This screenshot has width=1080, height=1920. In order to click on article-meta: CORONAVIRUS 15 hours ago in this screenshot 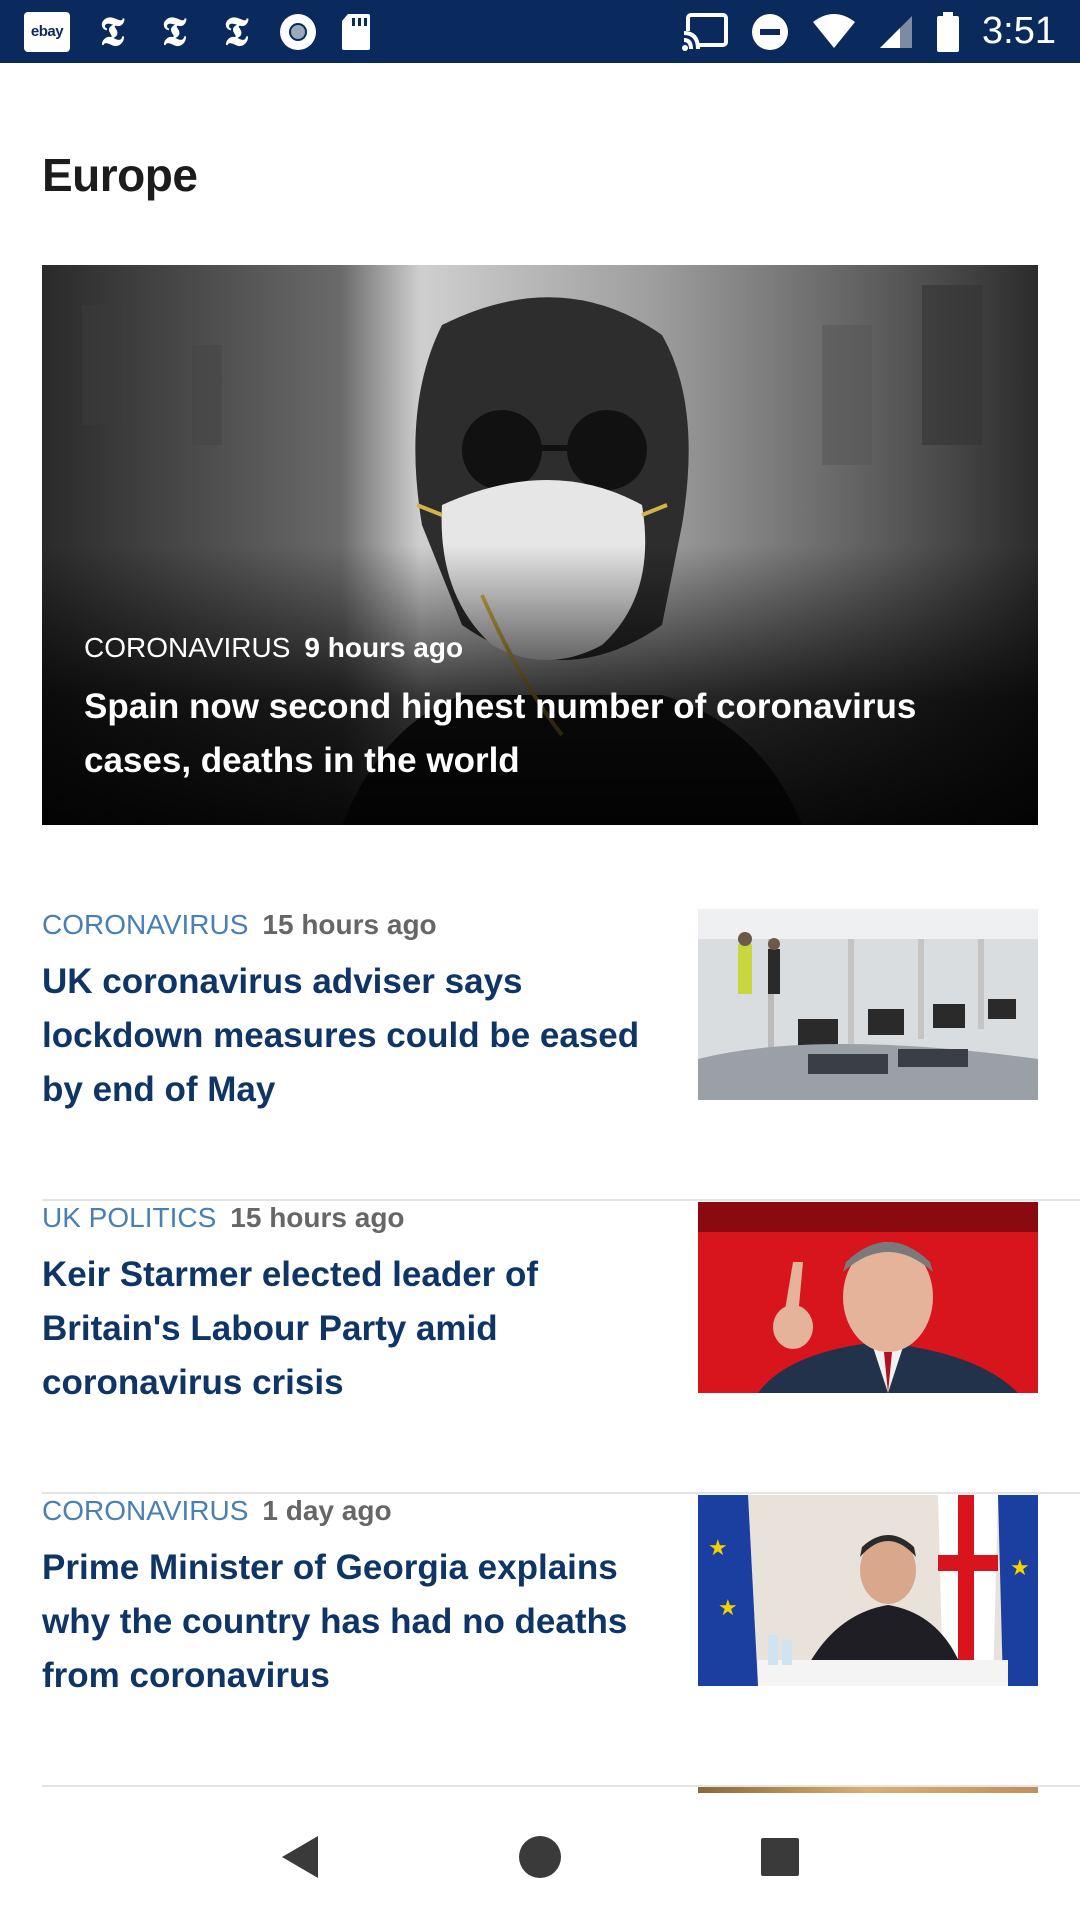, I will do `click(239, 925)`.